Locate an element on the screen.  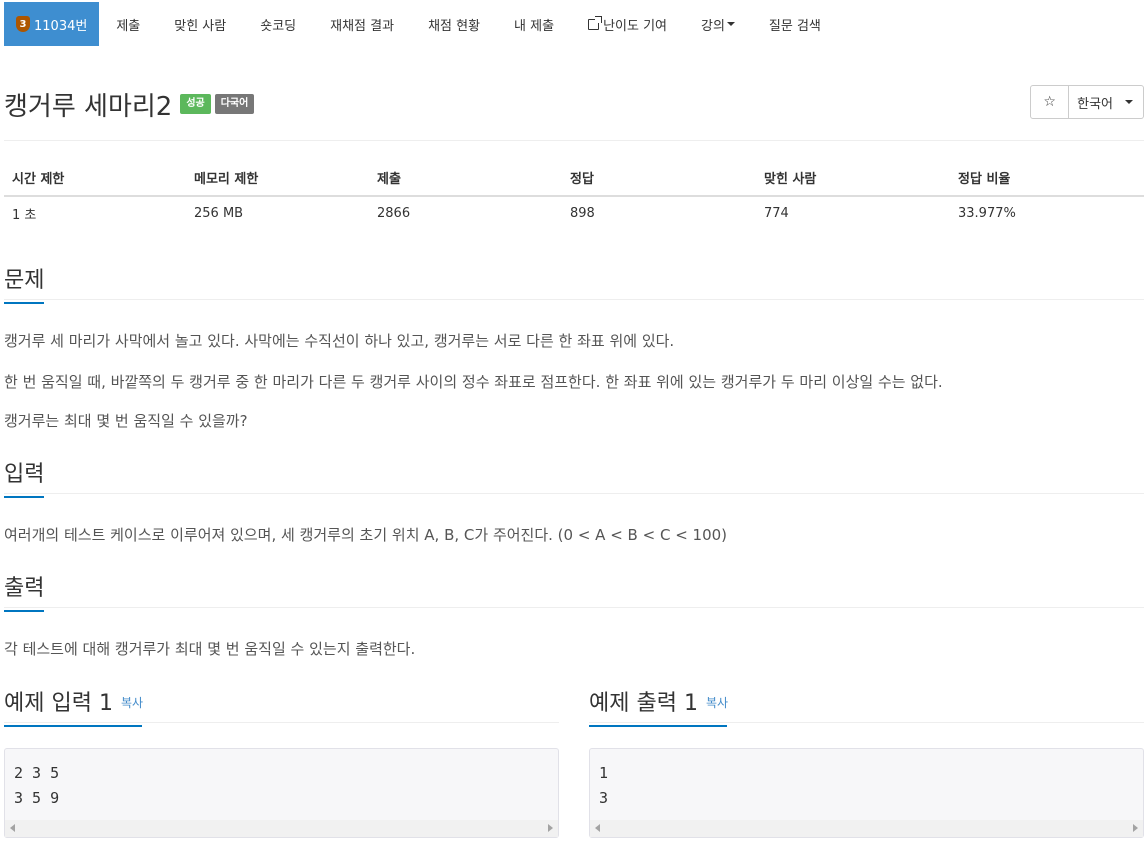
ratio-value: 33.977% is located at coordinates (987, 213).